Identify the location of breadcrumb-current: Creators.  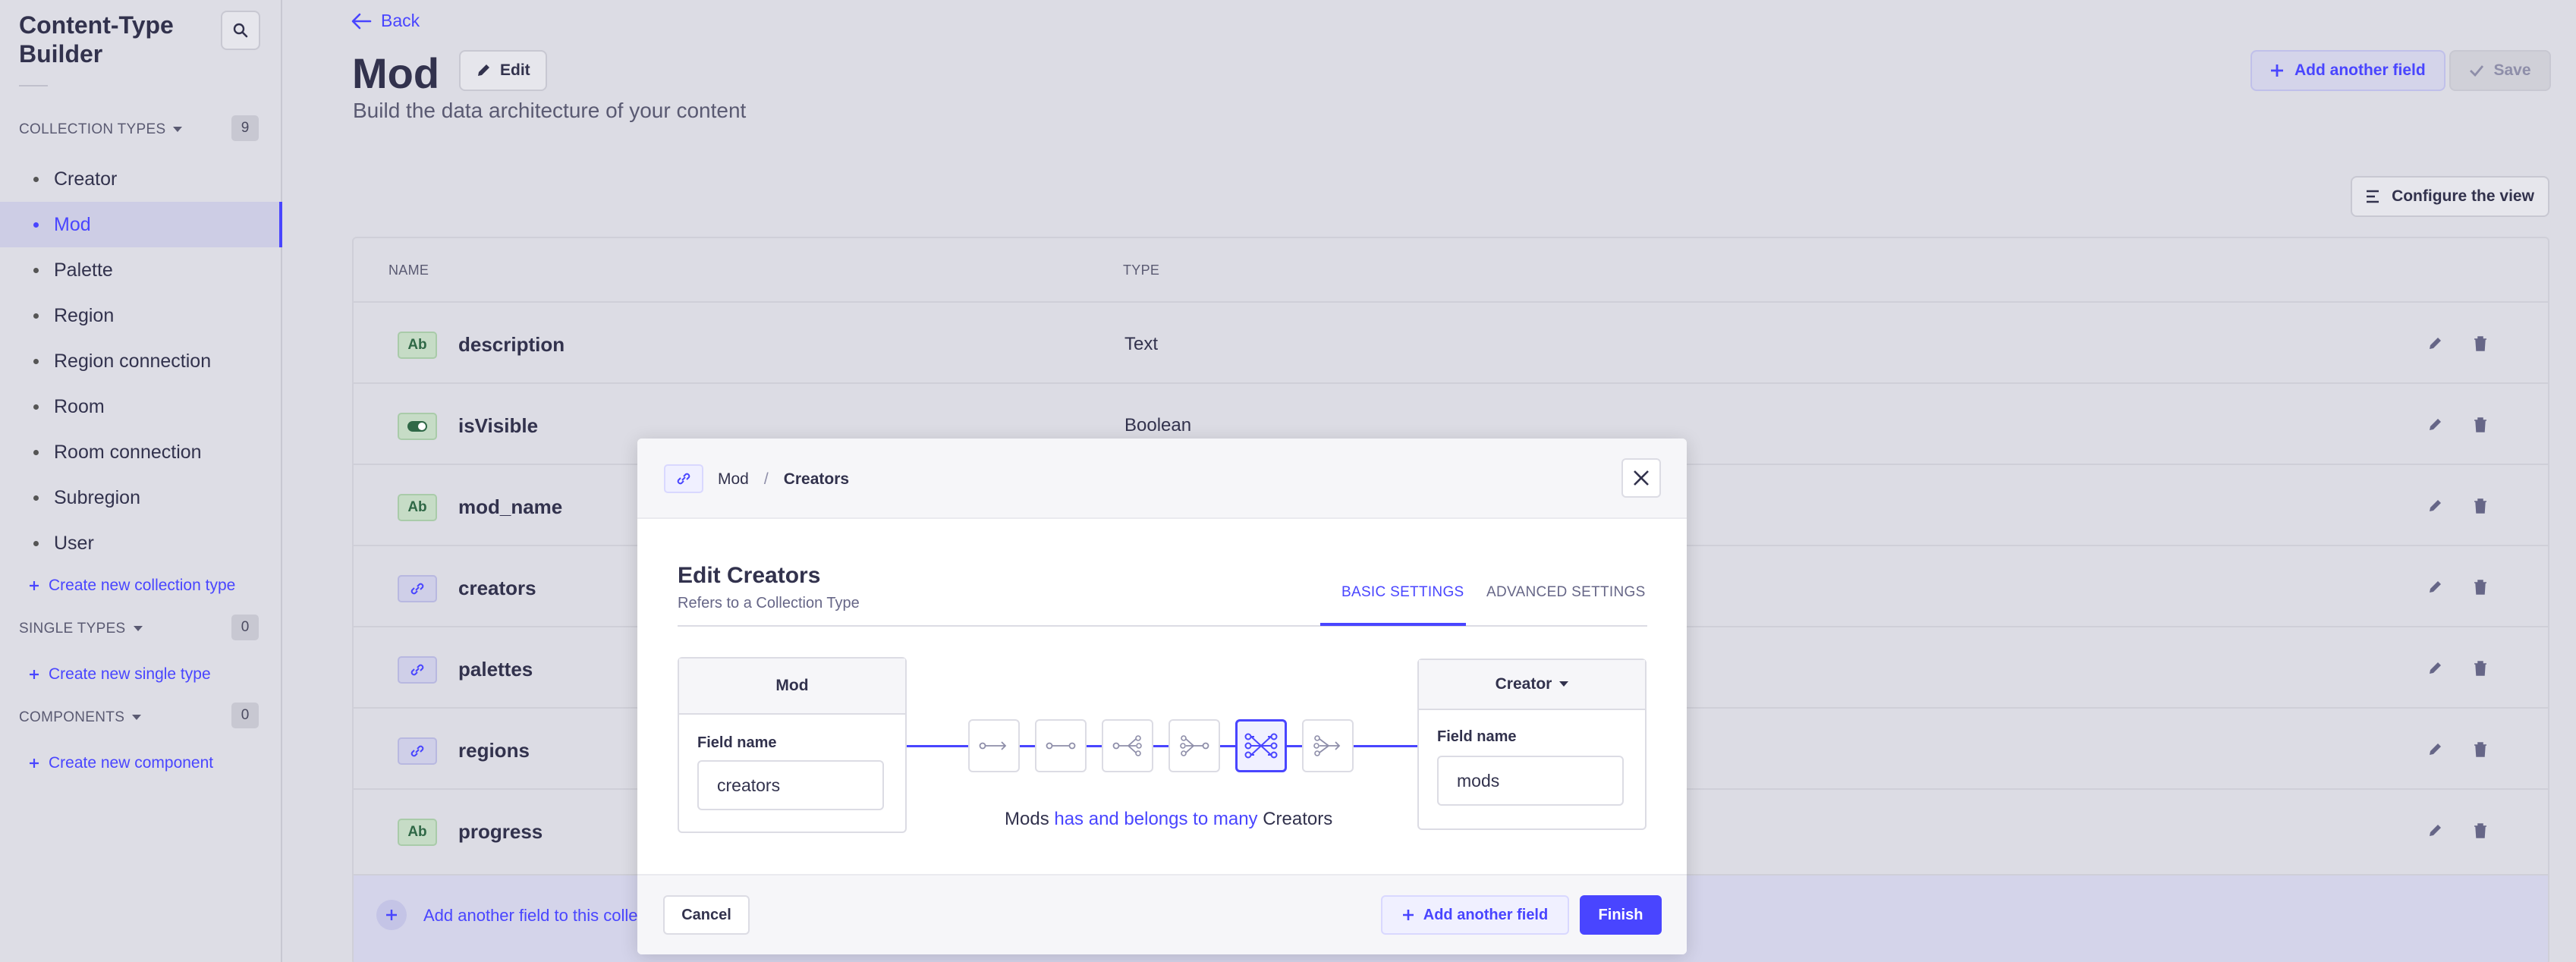
(816, 479).